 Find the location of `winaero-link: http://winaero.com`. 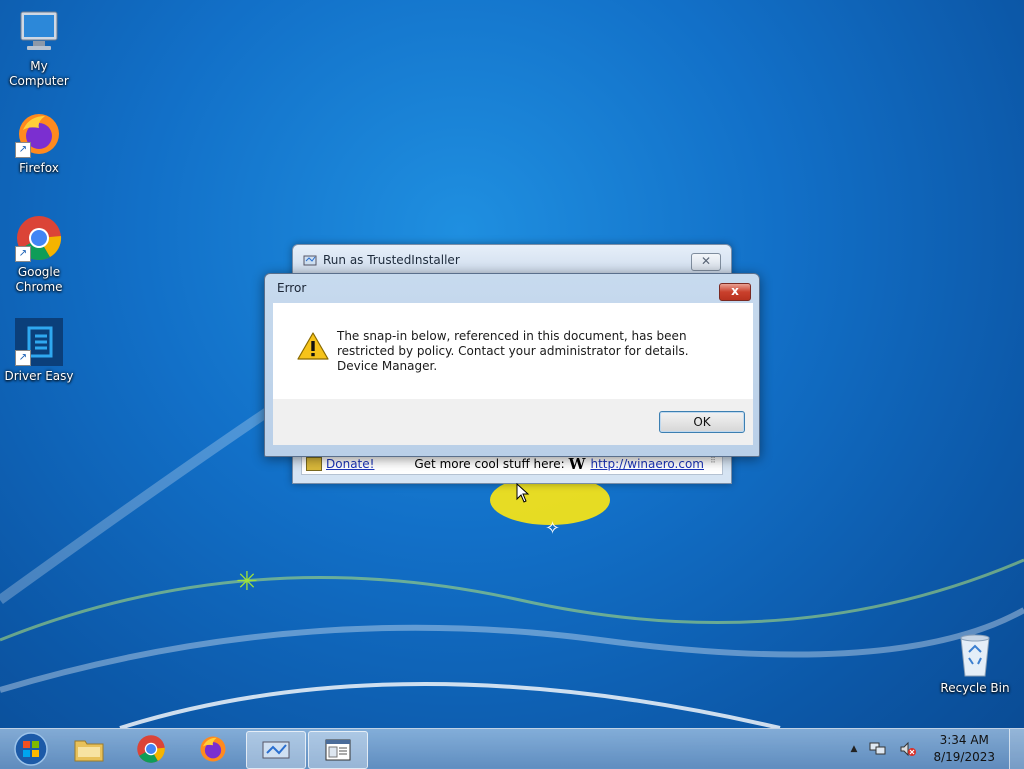

winaero-link: http://winaero.com is located at coordinates (648, 464).